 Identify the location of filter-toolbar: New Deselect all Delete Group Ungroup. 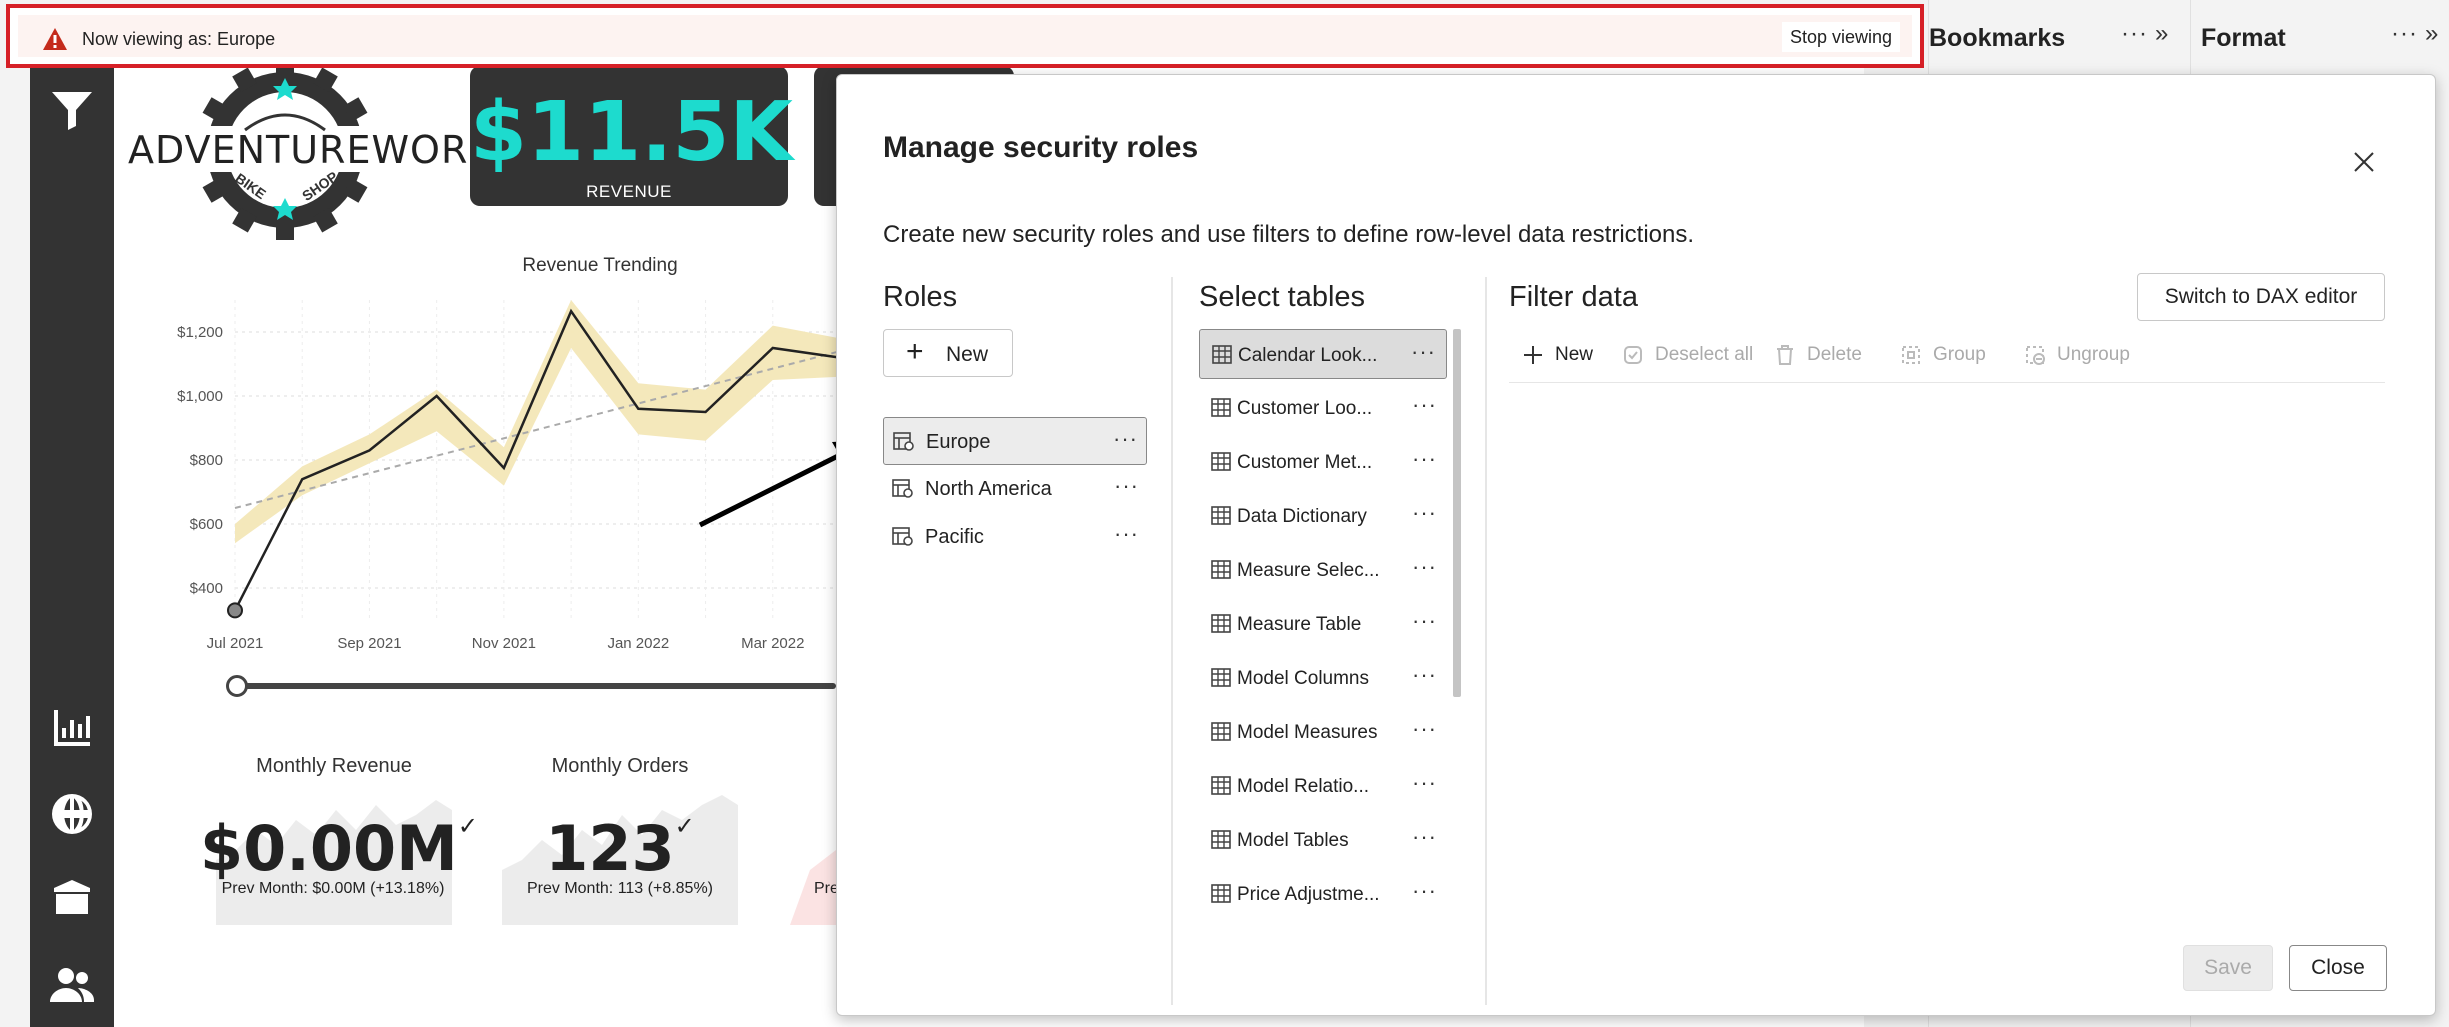
(1947, 357).